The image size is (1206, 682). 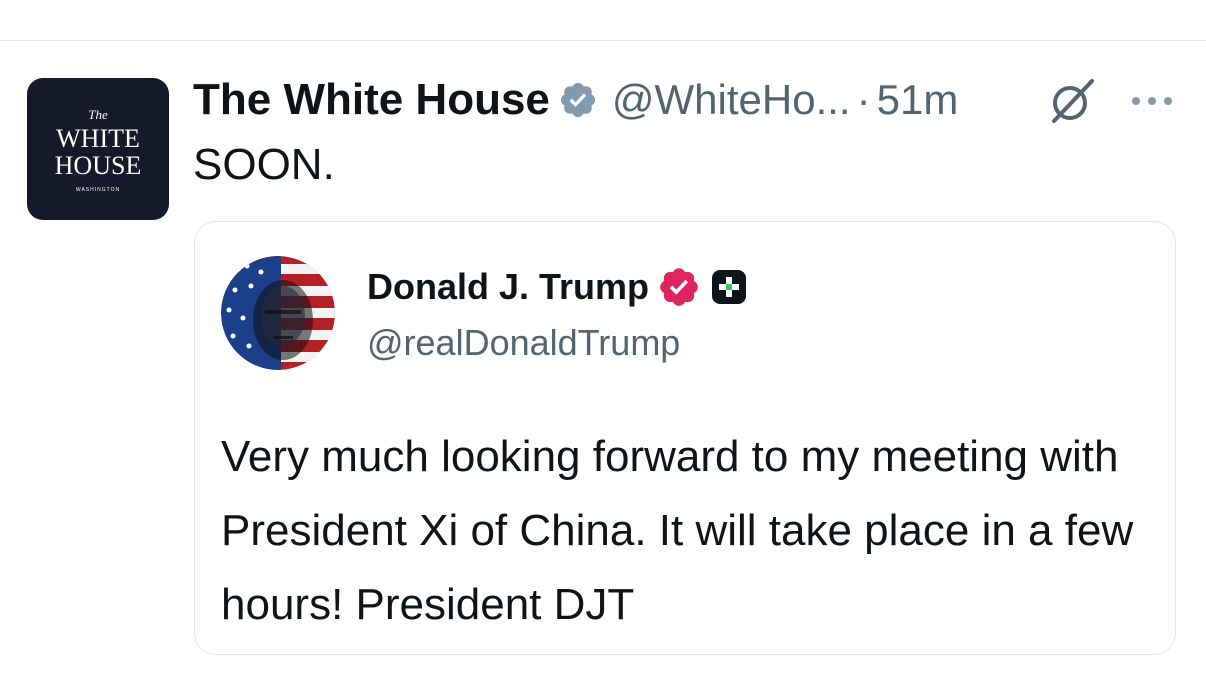 What do you see at coordinates (98, 114) in the screenshot?
I see `avatar-small-text: The` at bounding box center [98, 114].